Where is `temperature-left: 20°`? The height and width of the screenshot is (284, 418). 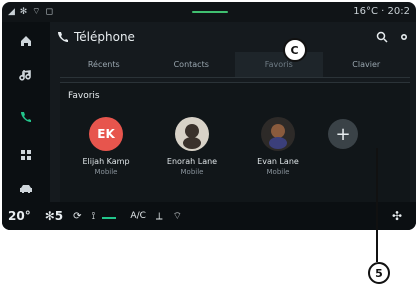
temperature-left: 20° is located at coordinates (19, 216).